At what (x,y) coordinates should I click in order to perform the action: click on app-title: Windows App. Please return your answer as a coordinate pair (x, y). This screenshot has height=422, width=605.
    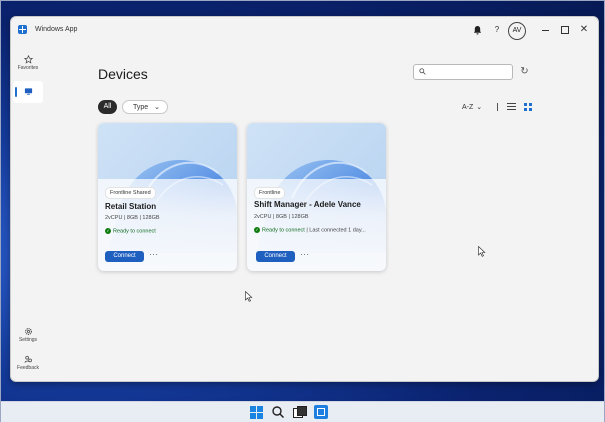
    Looking at the image, I should click on (56, 29).